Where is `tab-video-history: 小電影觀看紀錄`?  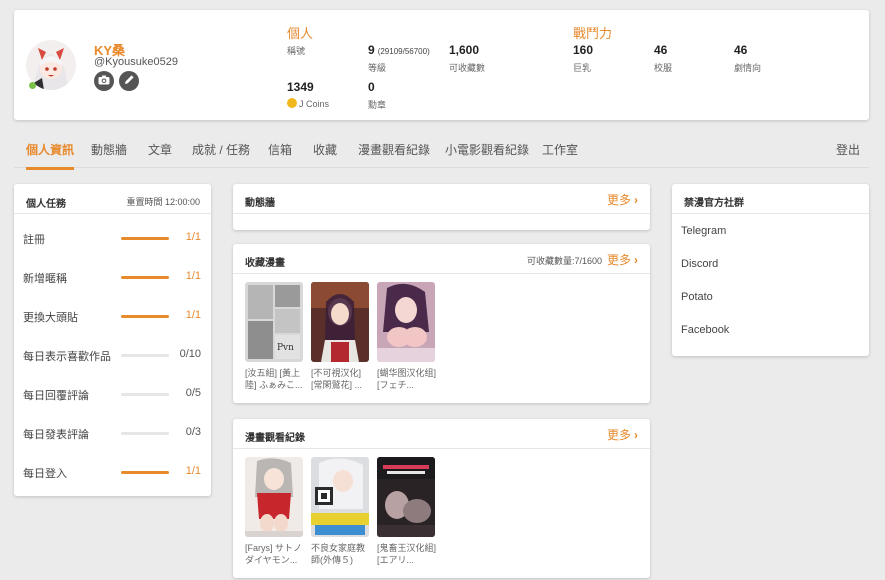
tab-video-history: 小電影觀看紀錄 is located at coordinates (487, 154).